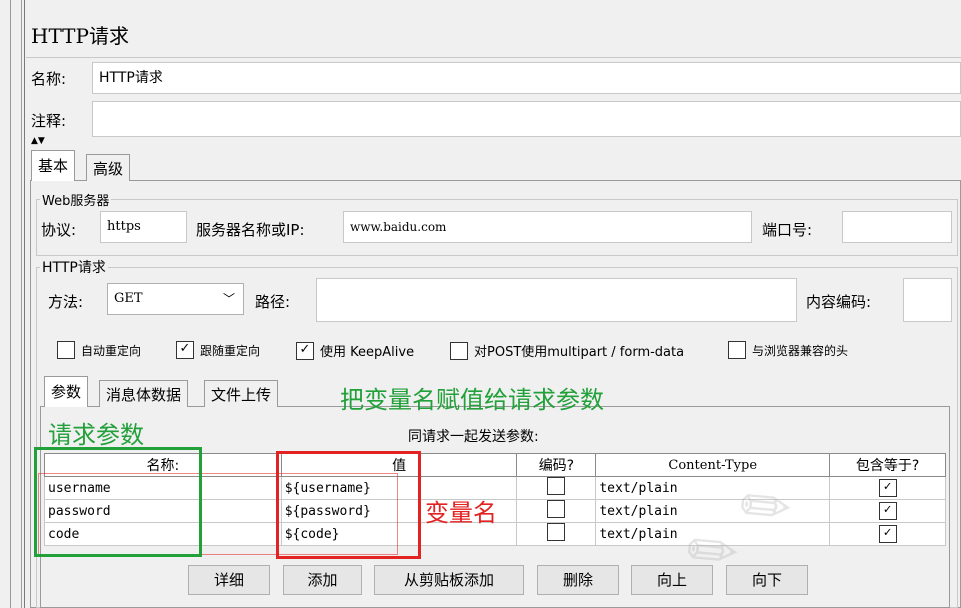 The image size is (961, 608). What do you see at coordinates (556, 300) in the screenshot?
I see `path-input` at bounding box center [556, 300].